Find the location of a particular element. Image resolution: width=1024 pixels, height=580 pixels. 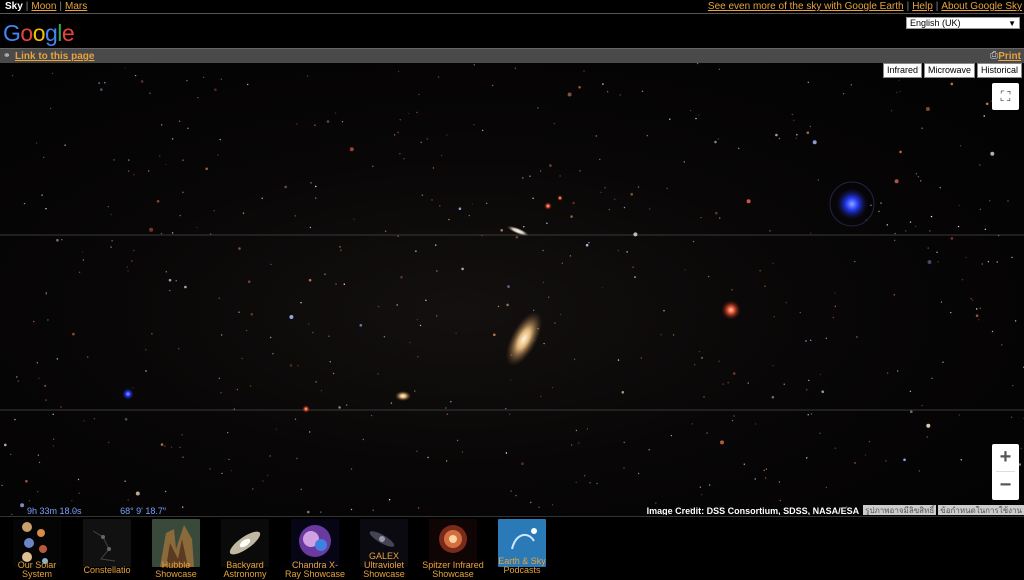

printer-icon: ⎙ is located at coordinates (994, 55).